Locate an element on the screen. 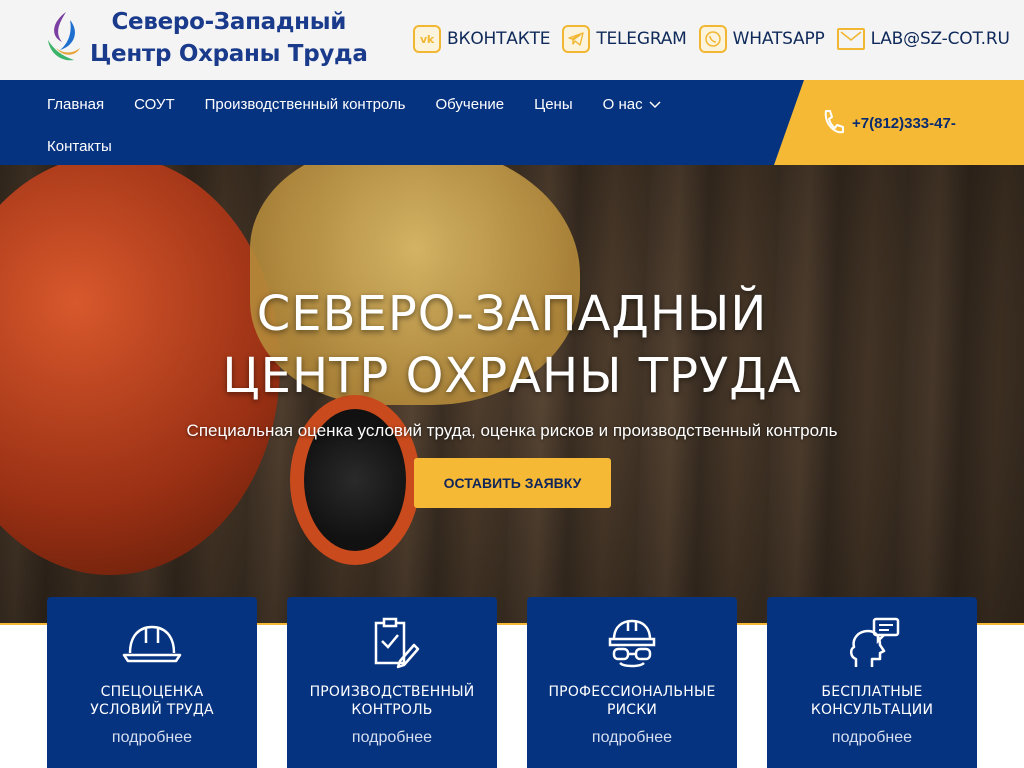 The height and width of the screenshot is (768, 1024). hard-hat-icon is located at coordinates (152, 644).